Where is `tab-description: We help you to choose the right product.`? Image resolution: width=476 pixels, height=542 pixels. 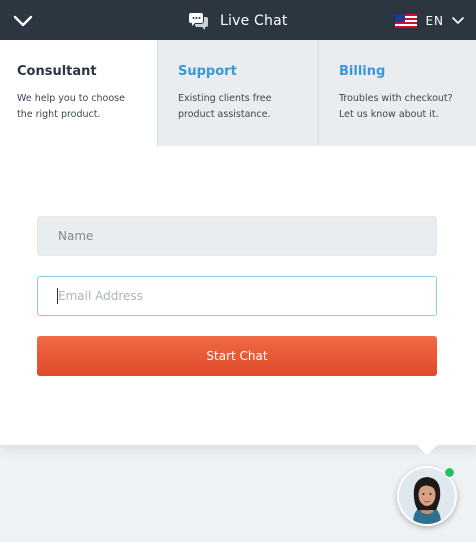
tab-description: We help you to choose the right product. is located at coordinates (87, 107).